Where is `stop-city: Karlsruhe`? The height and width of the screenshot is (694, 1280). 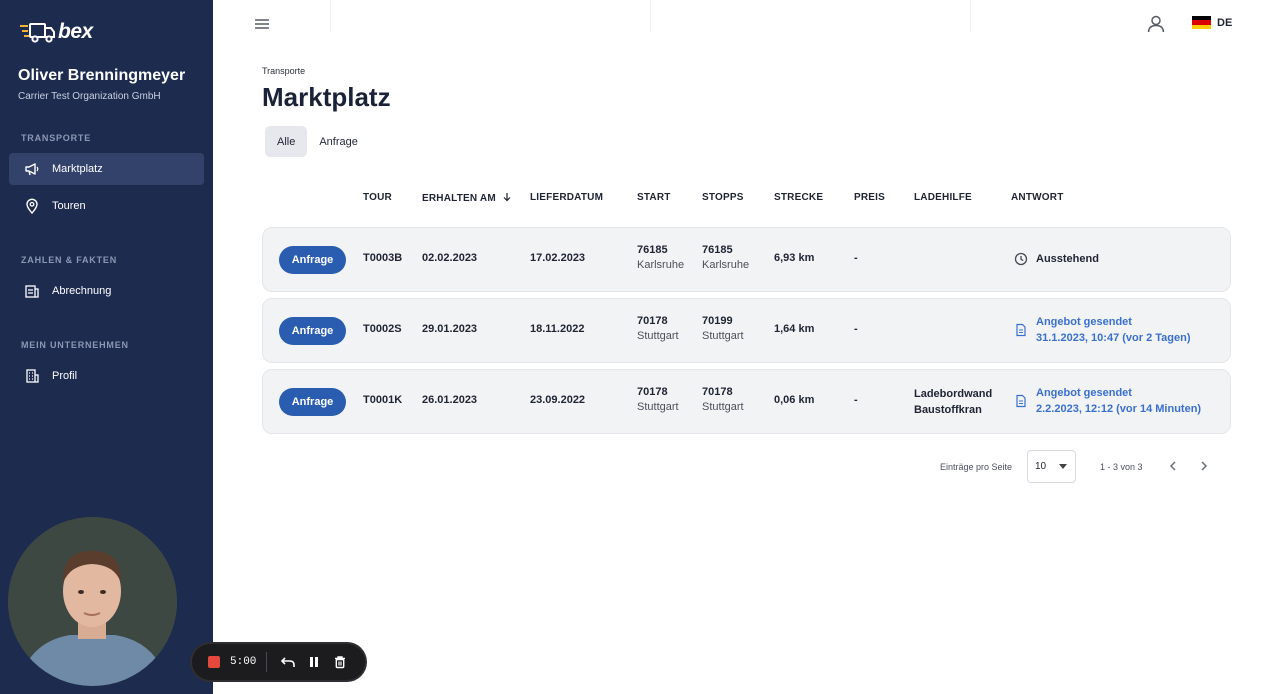
stop-city: Karlsruhe is located at coordinates (726, 265).